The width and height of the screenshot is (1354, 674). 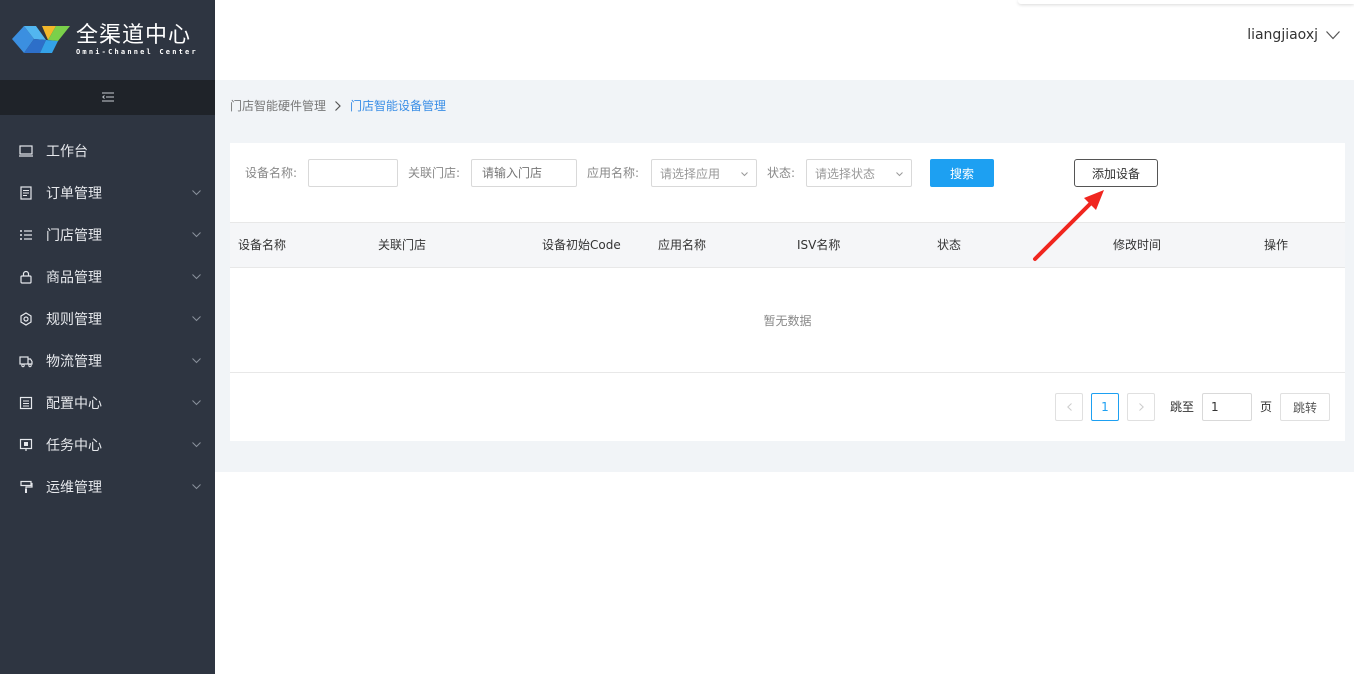 What do you see at coordinates (682, 245) in the screenshot?
I see `column-header: 应用名称` at bounding box center [682, 245].